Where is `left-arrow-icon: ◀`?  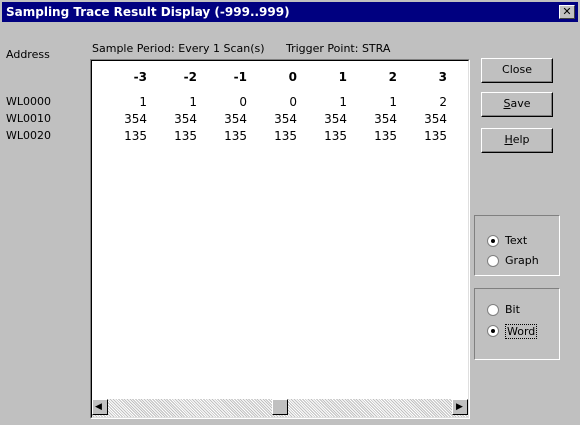
left-arrow-icon: ◀ is located at coordinates (98, 407).